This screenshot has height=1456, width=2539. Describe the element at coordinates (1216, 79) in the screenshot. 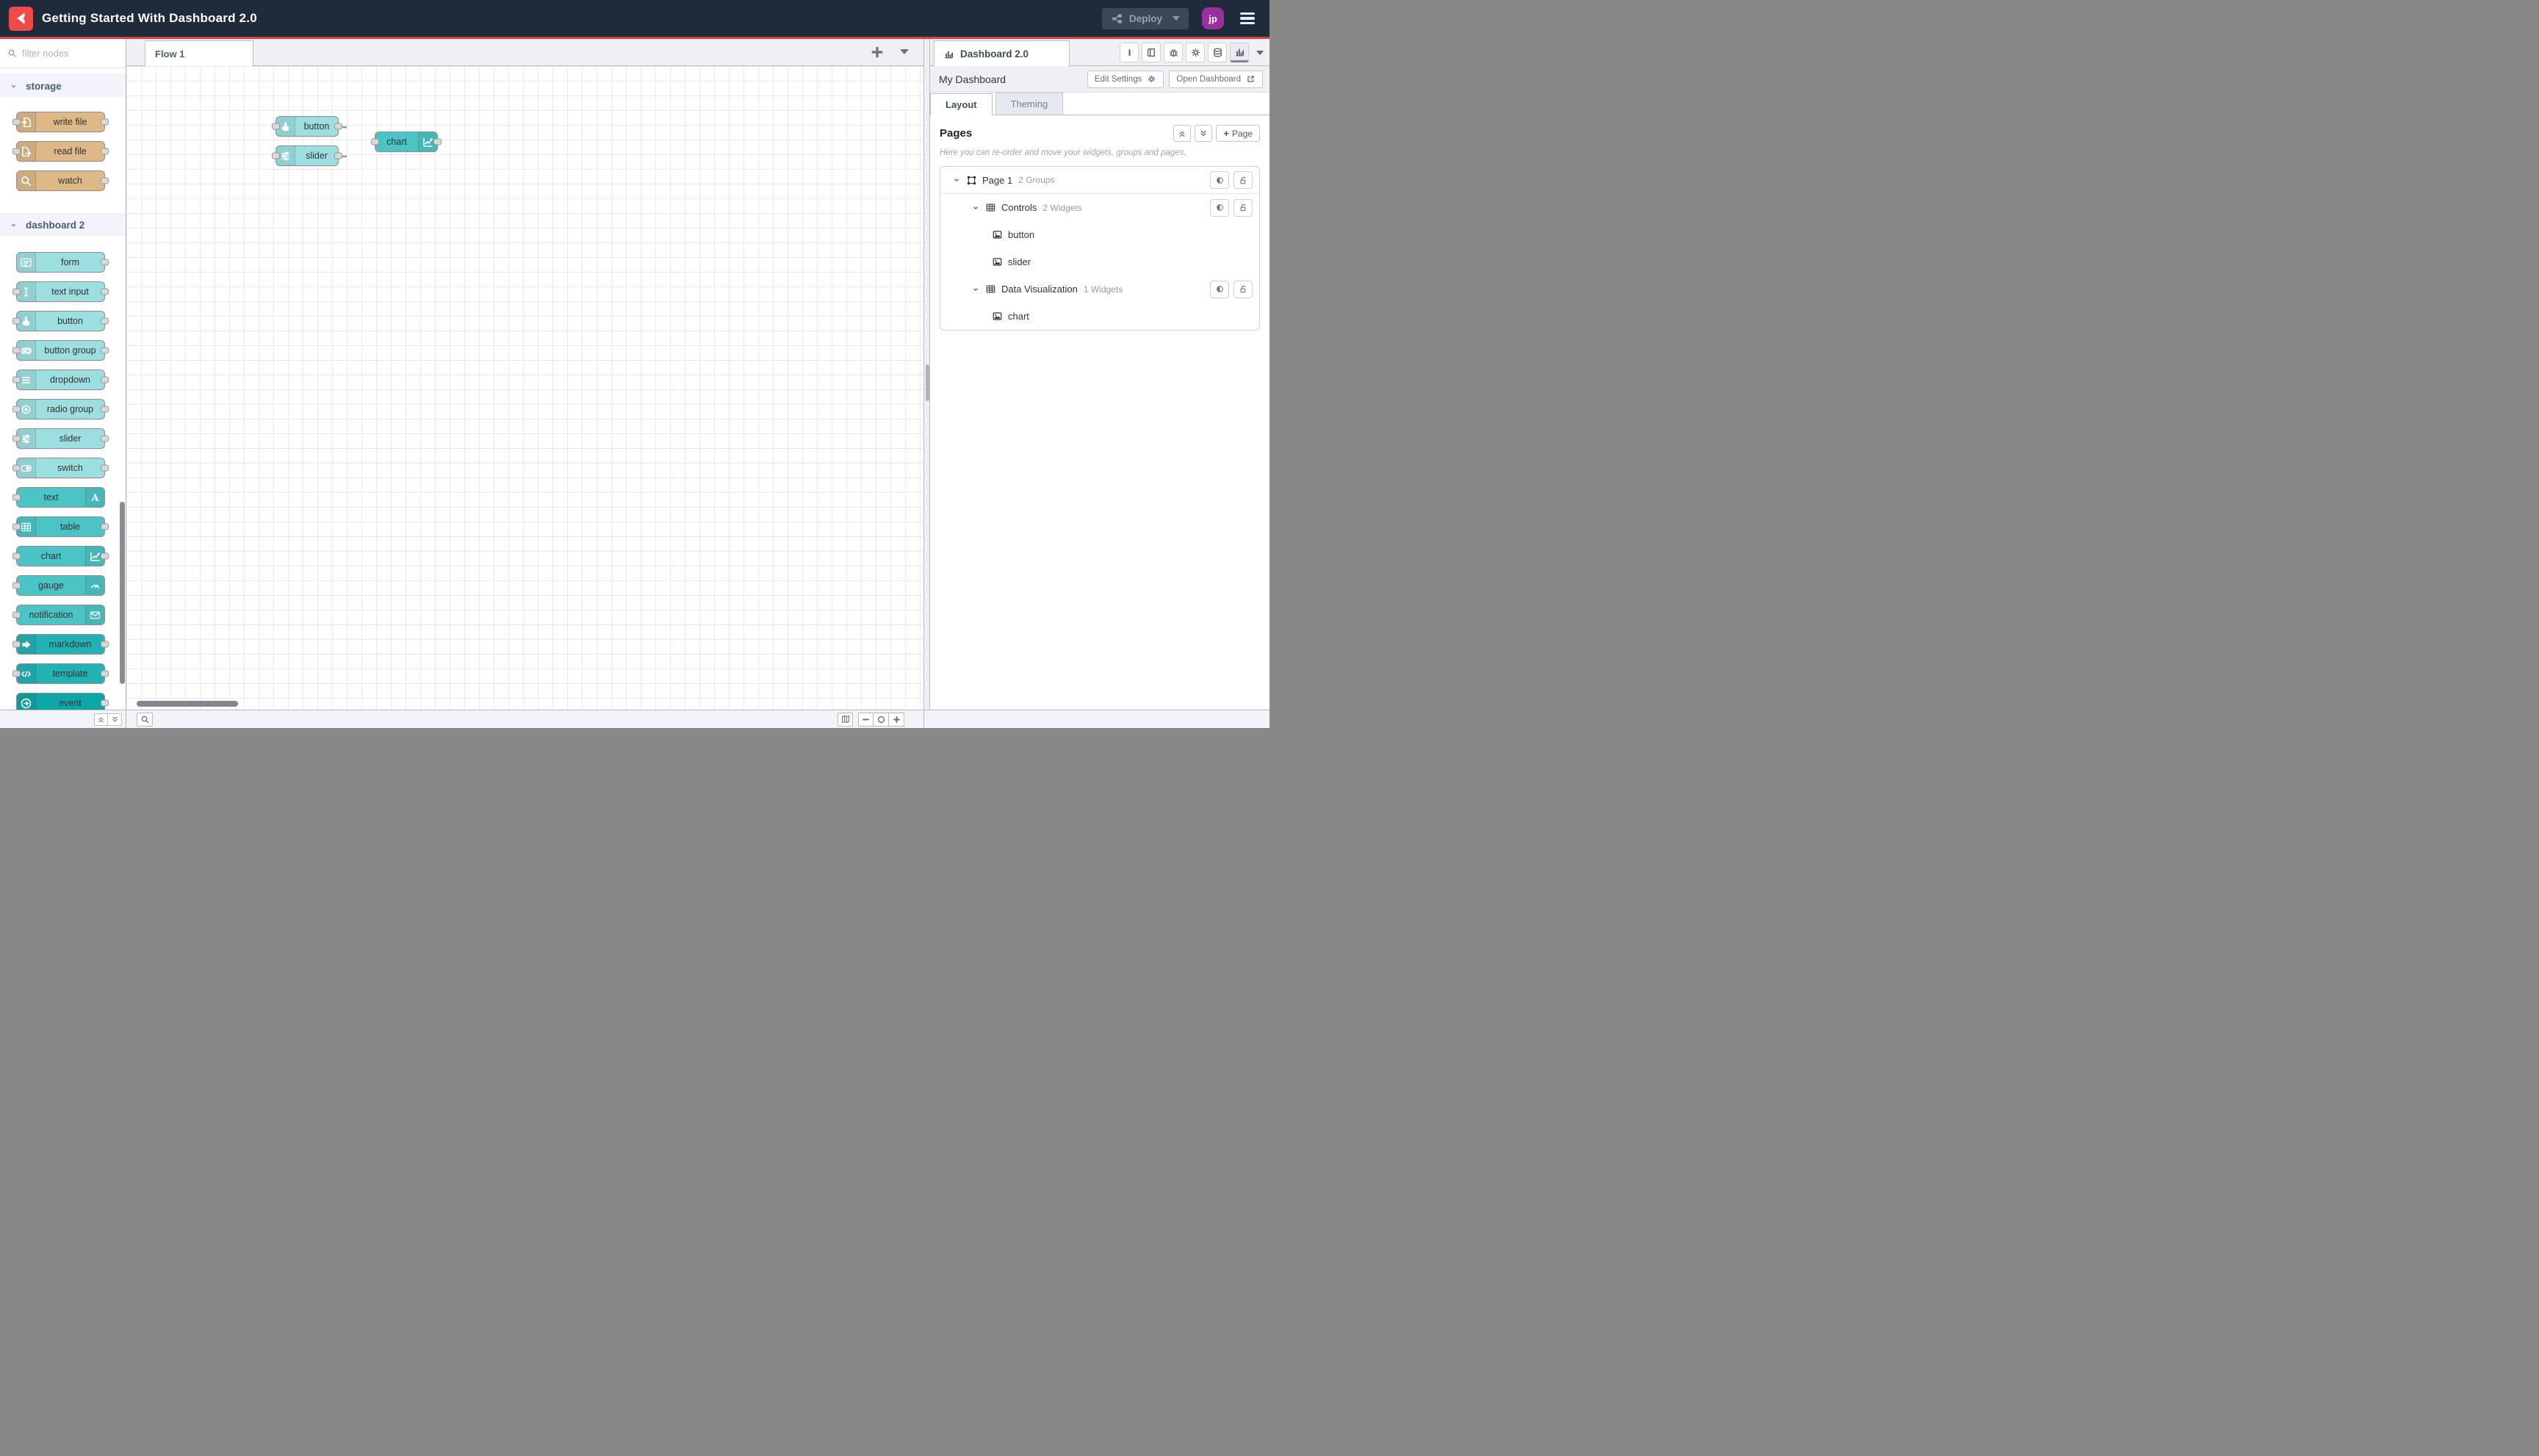

I see `open-dashboard-button: Open Dashboard` at that location.